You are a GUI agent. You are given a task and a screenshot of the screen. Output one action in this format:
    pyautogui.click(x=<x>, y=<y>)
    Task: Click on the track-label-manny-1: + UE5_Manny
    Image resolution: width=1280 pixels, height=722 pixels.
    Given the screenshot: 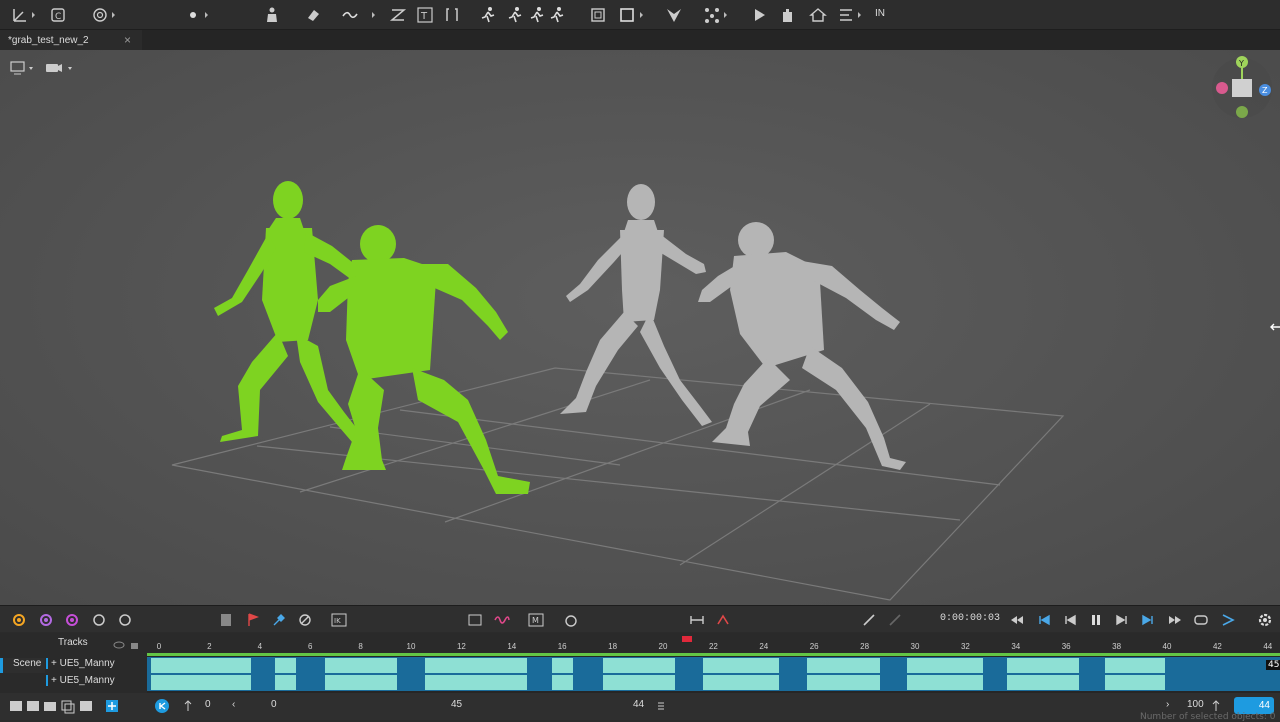 What is the action you would take?
    pyautogui.click(x=80, y=663)
    